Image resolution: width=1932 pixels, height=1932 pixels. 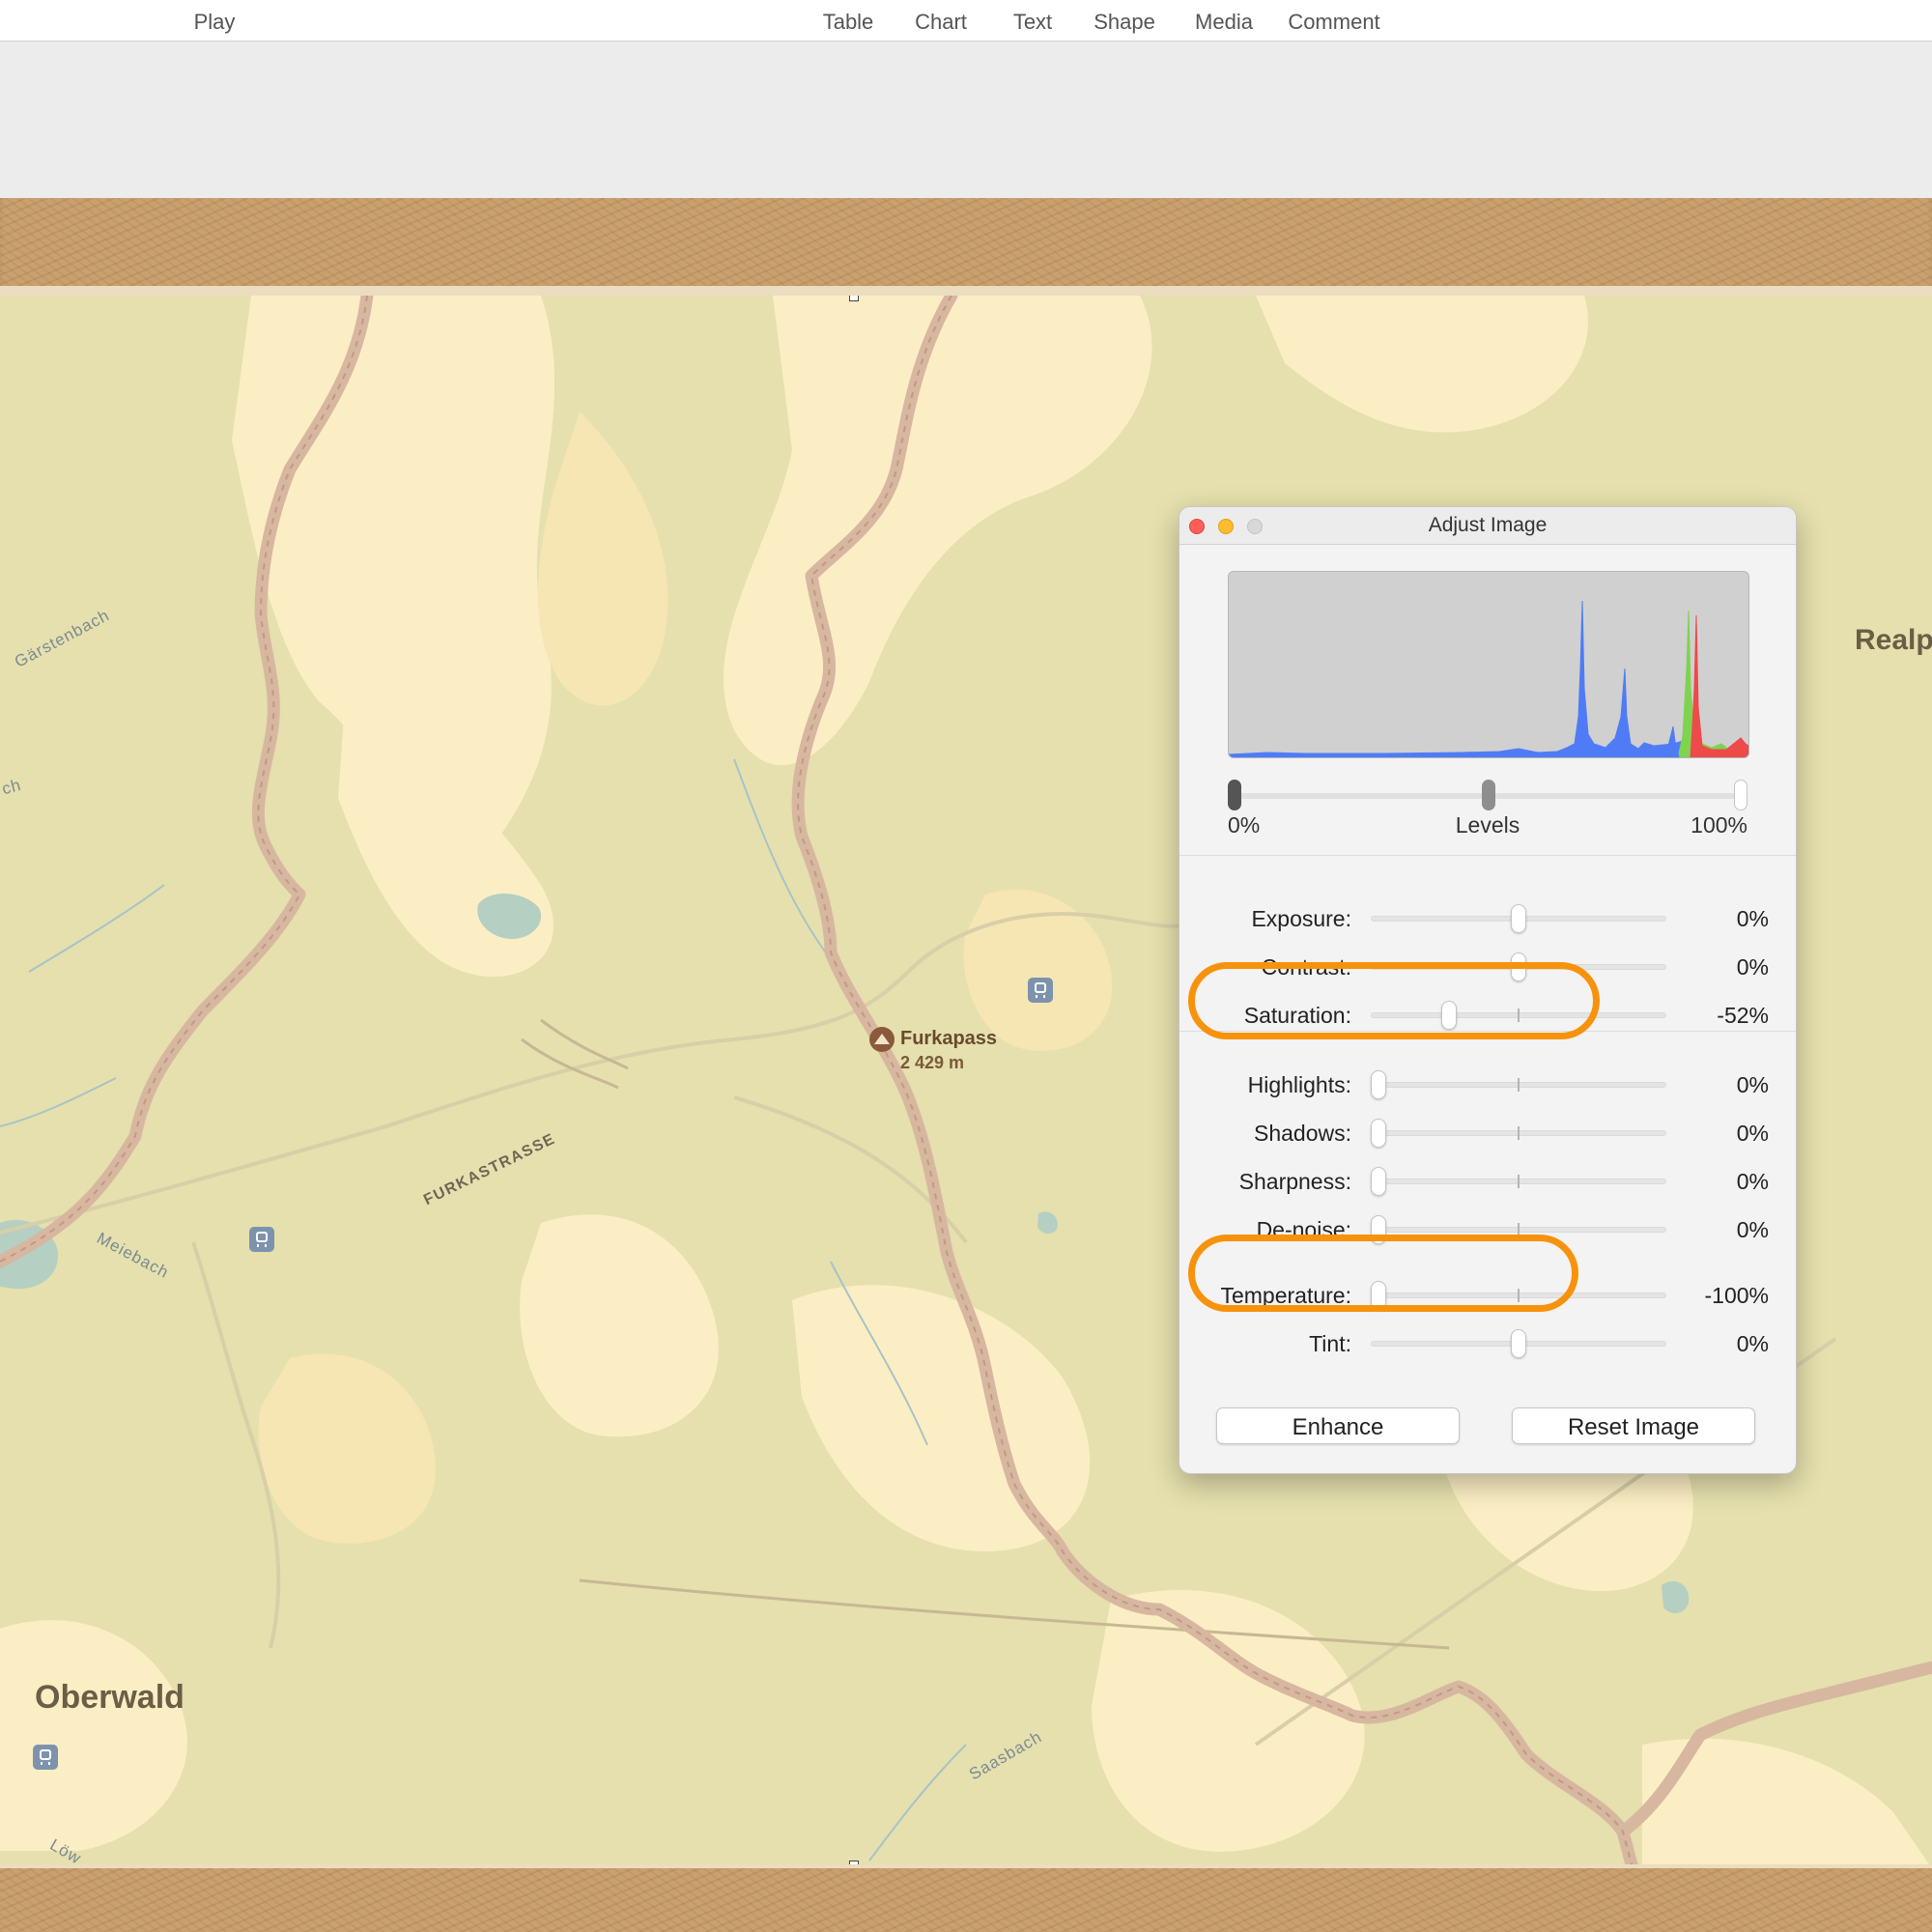 What do you see at coordinates (1285, 1295) in the screenshot?
I see `temperature-label: Temperature:` at bounding box center [1285, 1295].